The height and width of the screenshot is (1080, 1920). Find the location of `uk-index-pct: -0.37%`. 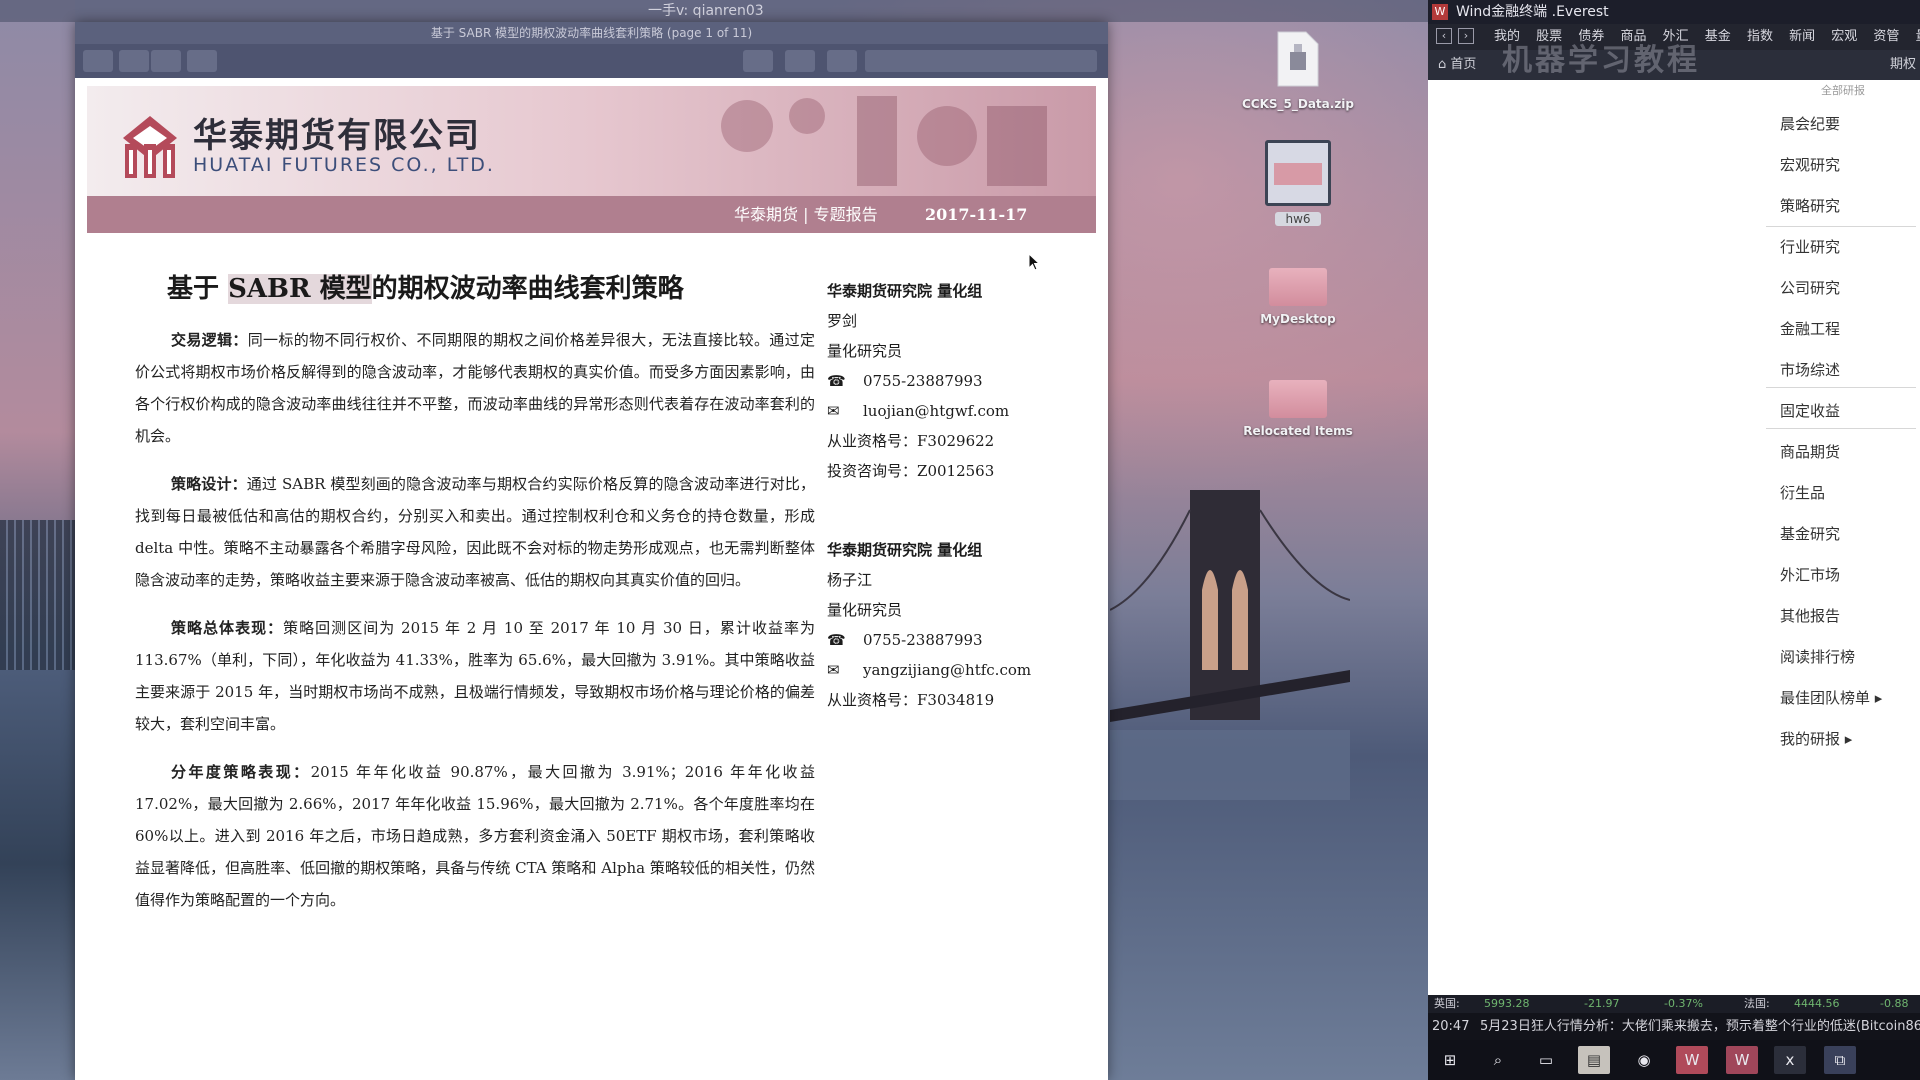

uk-index-pct: -0.37% is located at coordinates (1683, 1003).